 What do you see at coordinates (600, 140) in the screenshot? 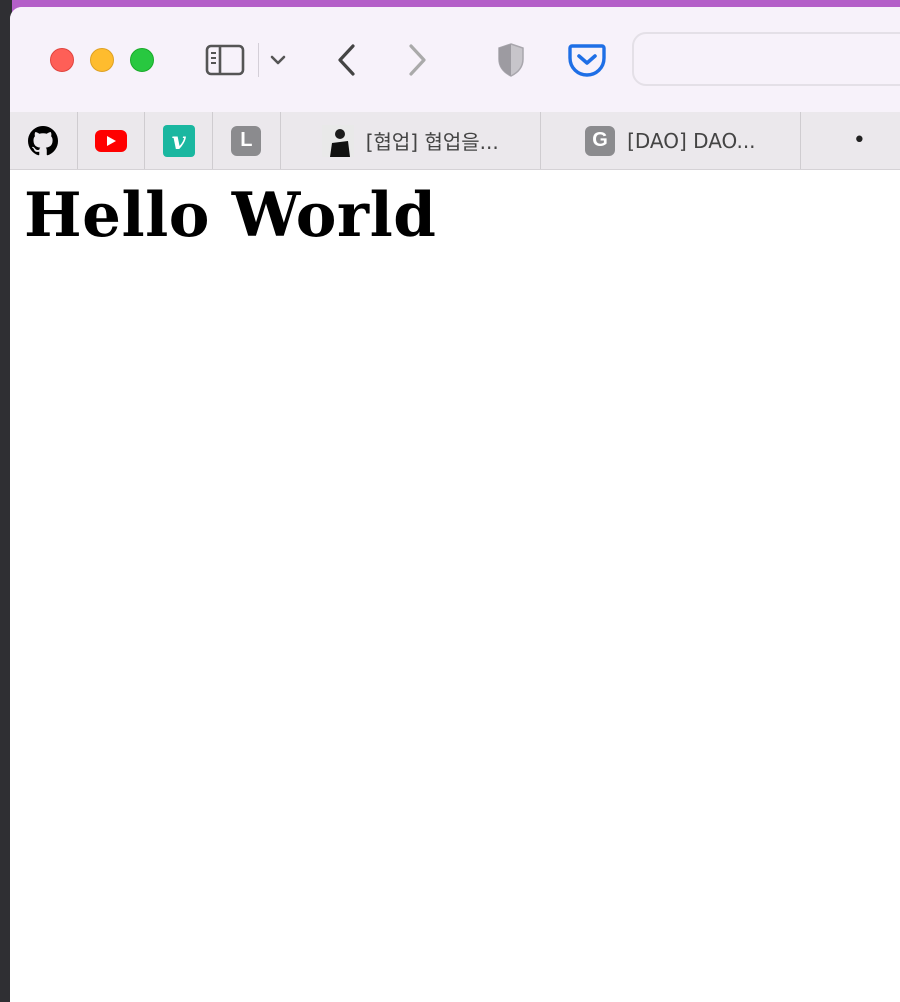
I see `letter-g-icon: G` at bounding box center [600, 140].